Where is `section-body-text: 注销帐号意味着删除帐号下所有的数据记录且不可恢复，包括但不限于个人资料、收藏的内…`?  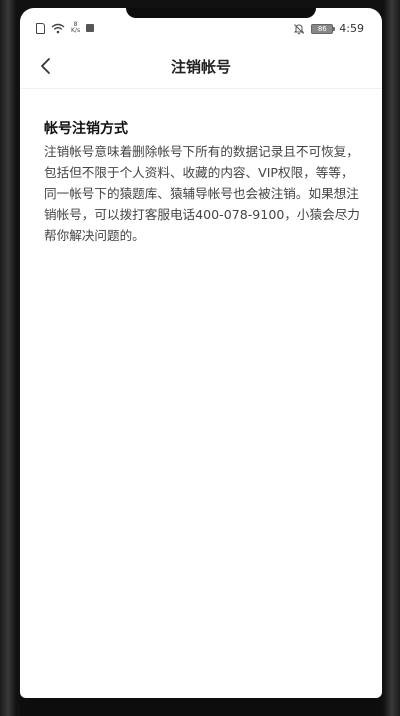 section-body-text: 注销帐号意味着删除帐号下所有的数据记录且不可恢复，包括但不限于个人资料、收藏的内… is located at coordinates (202, 193).